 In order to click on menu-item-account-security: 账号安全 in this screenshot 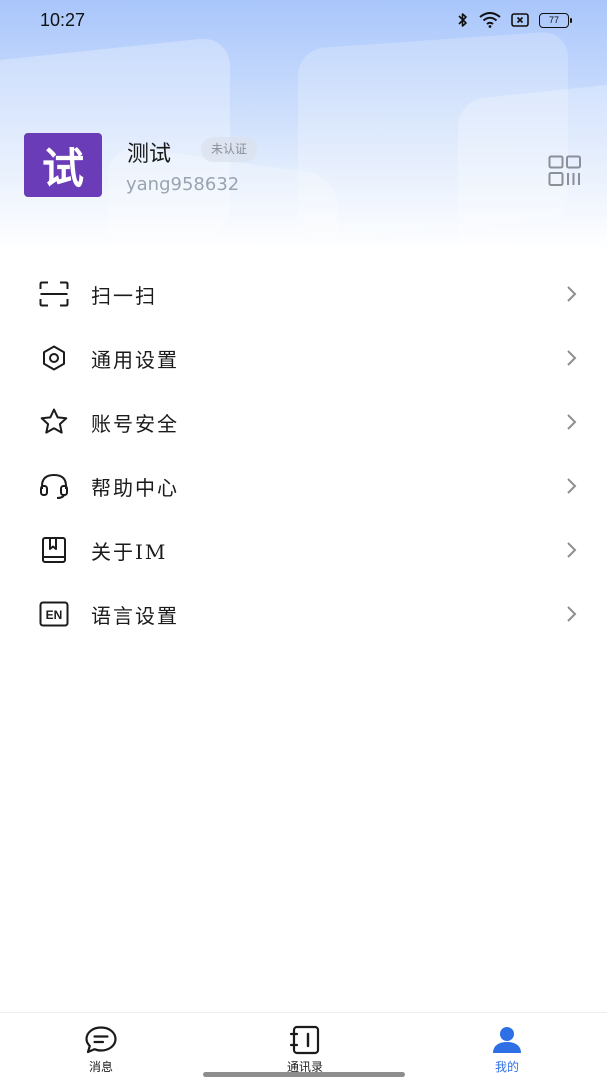, I will do `click(303, 422)`.